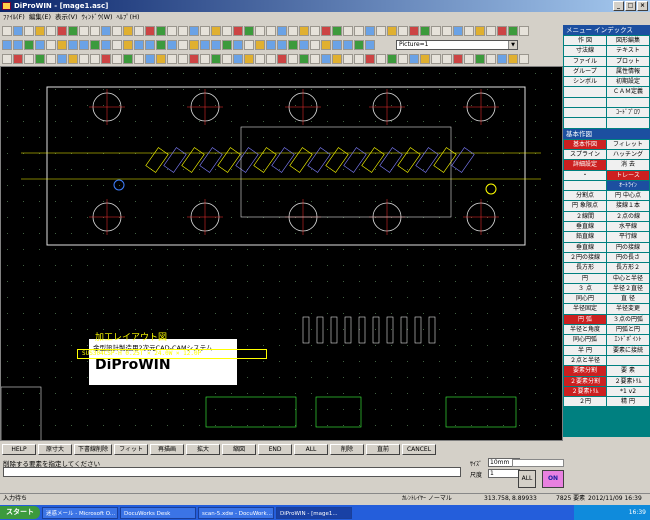 This screenshot has height=520, width=650. What do you see at coordinates (128, 17) in the screenshot?
I see `menu-help: ﾍﾙﾌﾟ(H)` at bounding box center [128, 17].